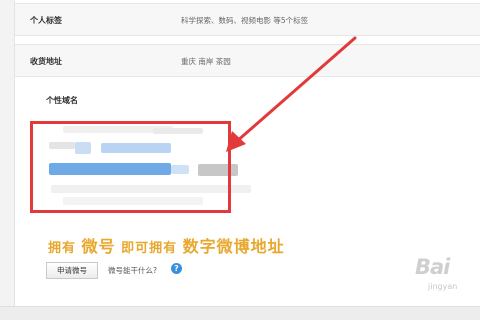 This screenshot has width=480, height=320. What do you see at coordinates (240, 313) in the screenshot?
I see `page-bottom-border` at bounding box center [240, 313].